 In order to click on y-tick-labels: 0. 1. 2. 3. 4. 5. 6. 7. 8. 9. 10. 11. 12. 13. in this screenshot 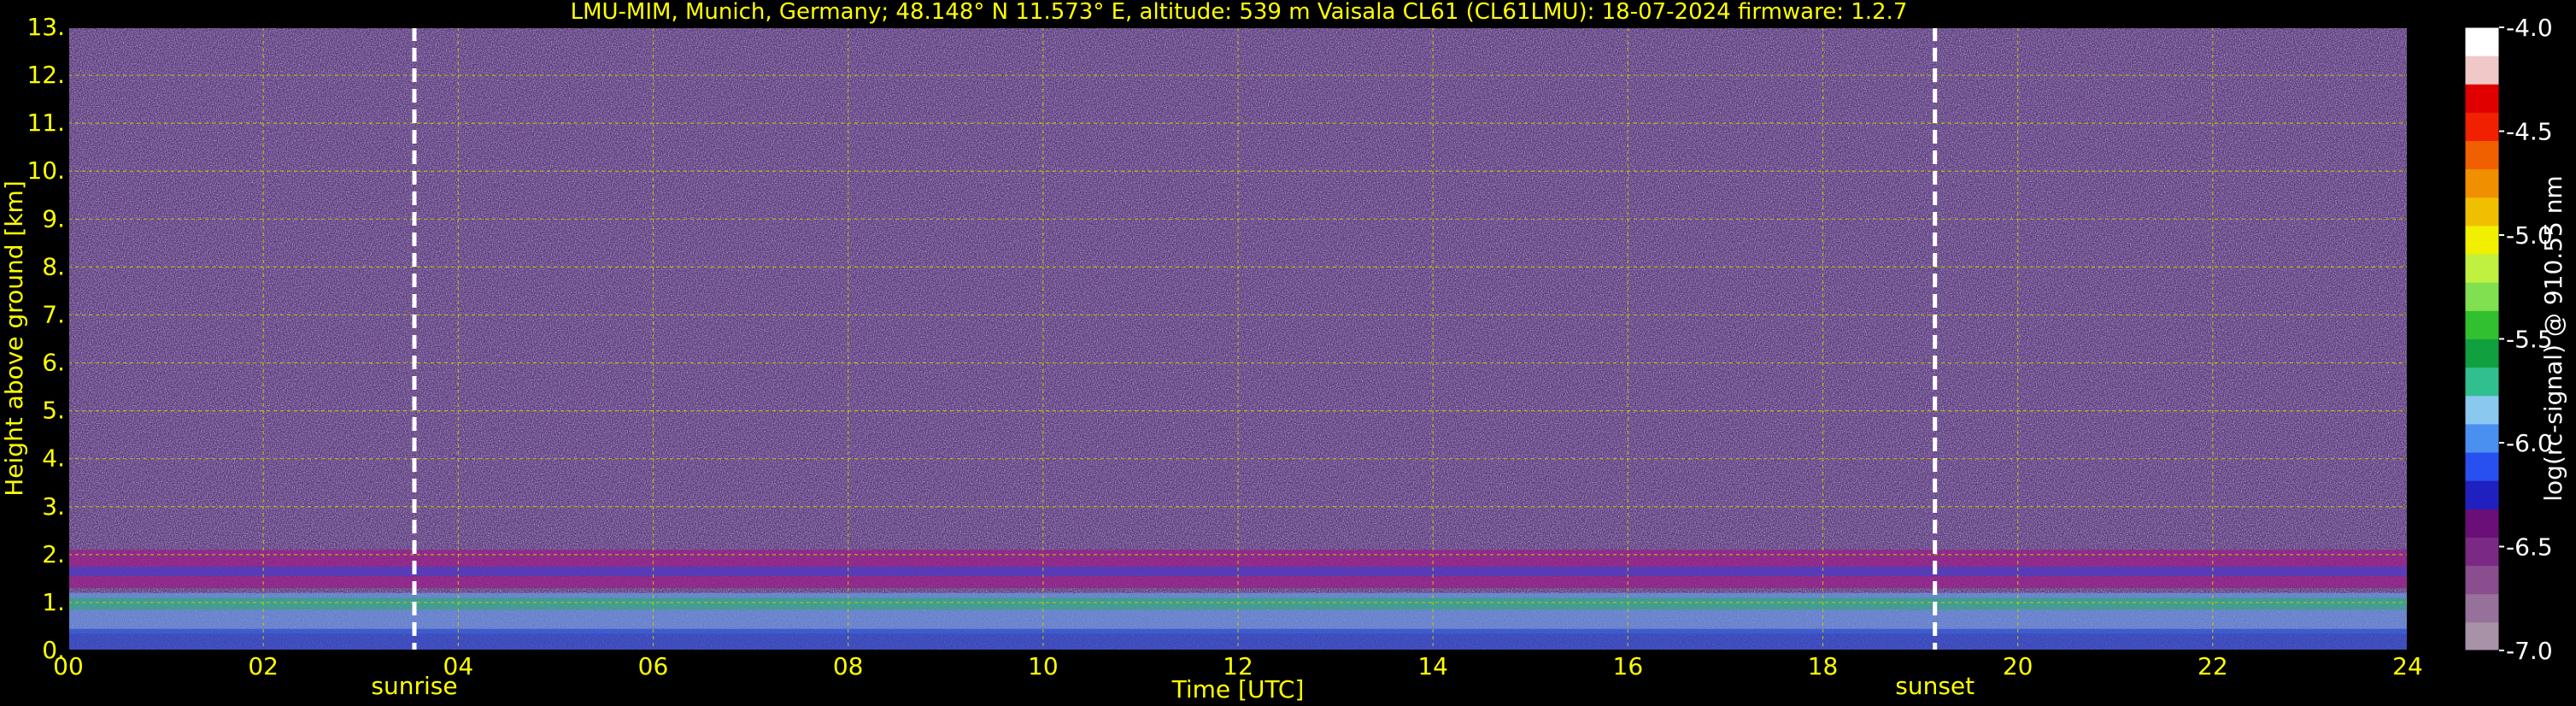, I will do `click(45, 338)`.